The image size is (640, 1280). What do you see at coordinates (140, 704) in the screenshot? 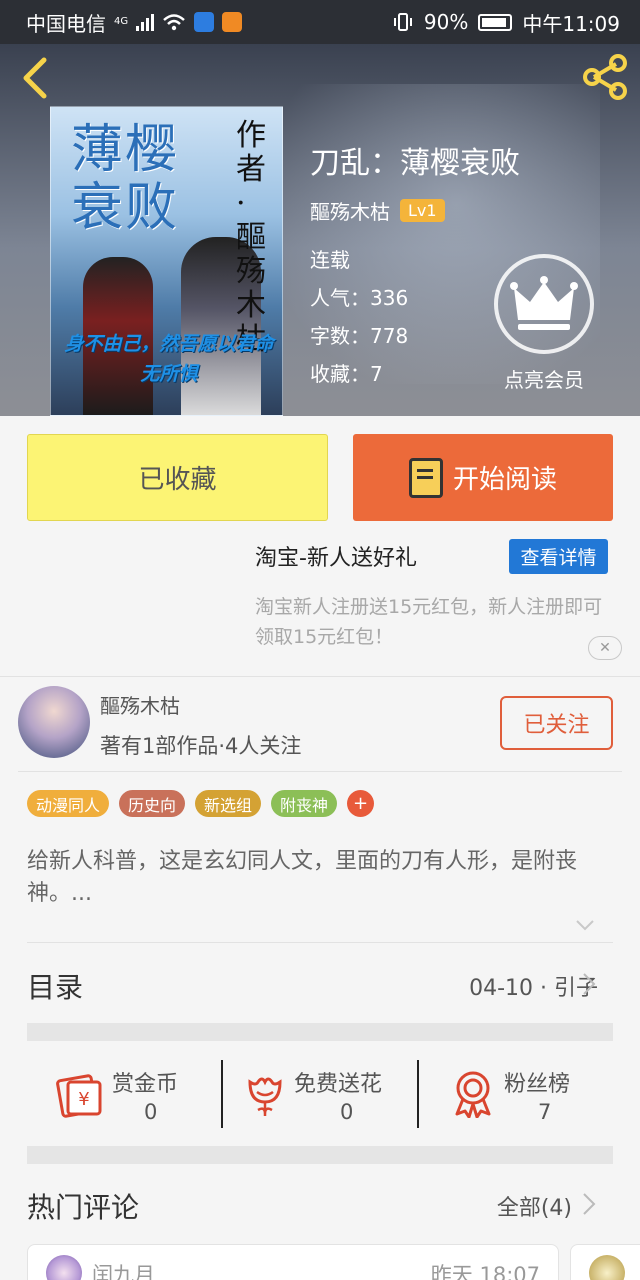
I see `author-name: 醧殇木枯` at bounding box center [140, 704].